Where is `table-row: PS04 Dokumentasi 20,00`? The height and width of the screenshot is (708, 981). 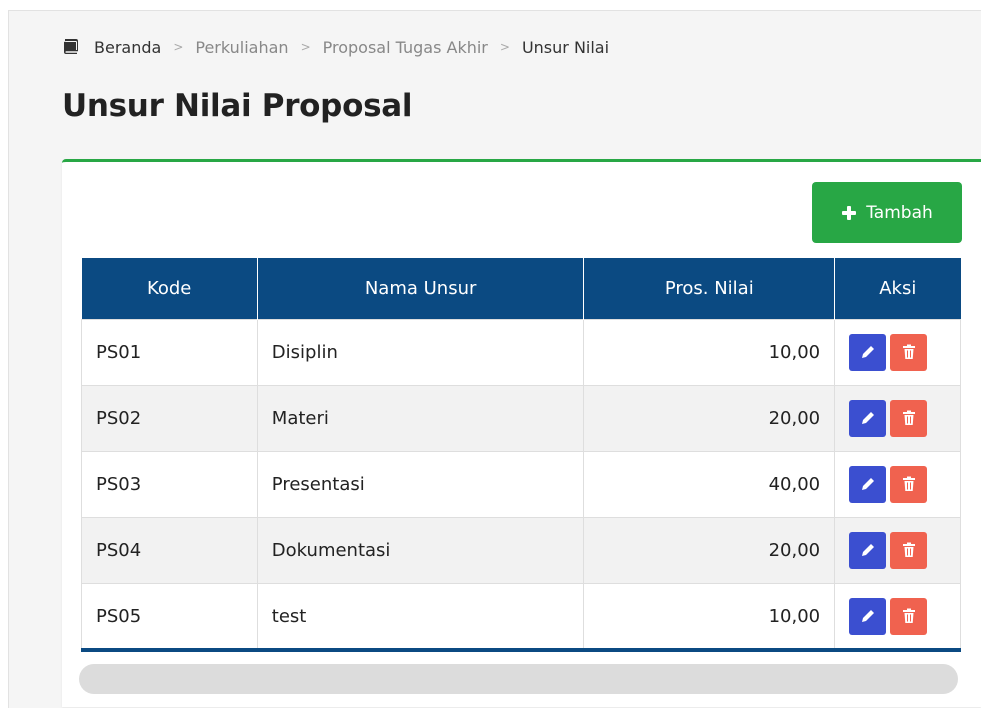
table-row: PS04 Dokumentasi 20,00 is located at coordinates (521, 550).